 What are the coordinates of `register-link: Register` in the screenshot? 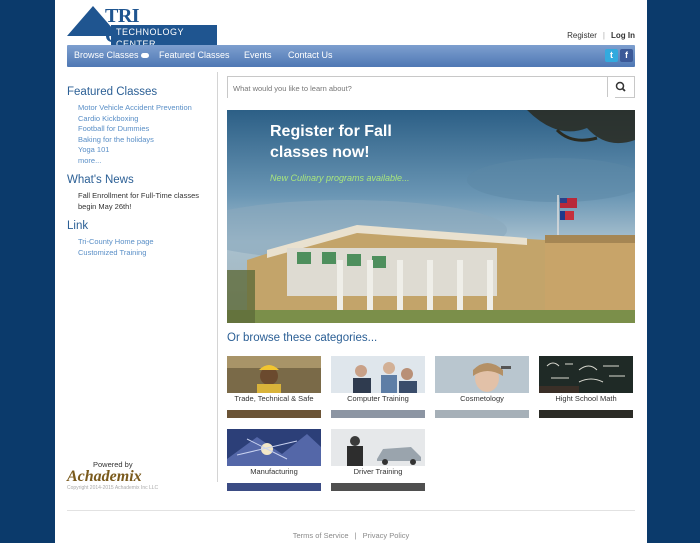 It's located at (582, 35).